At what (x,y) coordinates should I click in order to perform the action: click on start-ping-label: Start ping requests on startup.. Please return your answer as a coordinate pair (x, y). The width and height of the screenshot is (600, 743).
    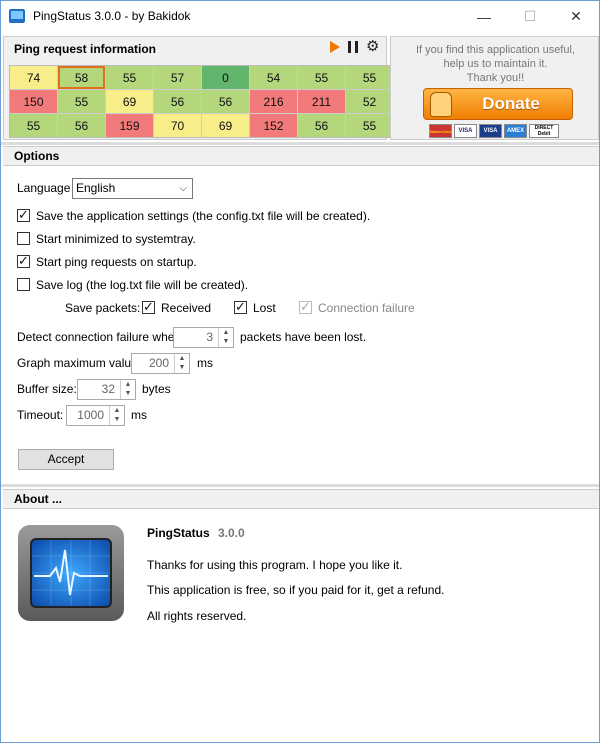
    Looking at the image, I should click on (116, 262).